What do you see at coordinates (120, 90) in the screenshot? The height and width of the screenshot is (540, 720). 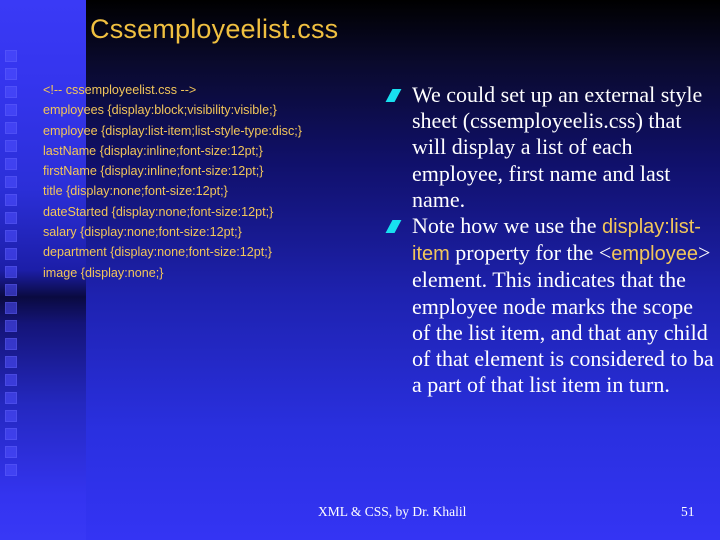 I see `code-line: <!-- cssemployeelist.css -->` at bounding box center [120, 90].